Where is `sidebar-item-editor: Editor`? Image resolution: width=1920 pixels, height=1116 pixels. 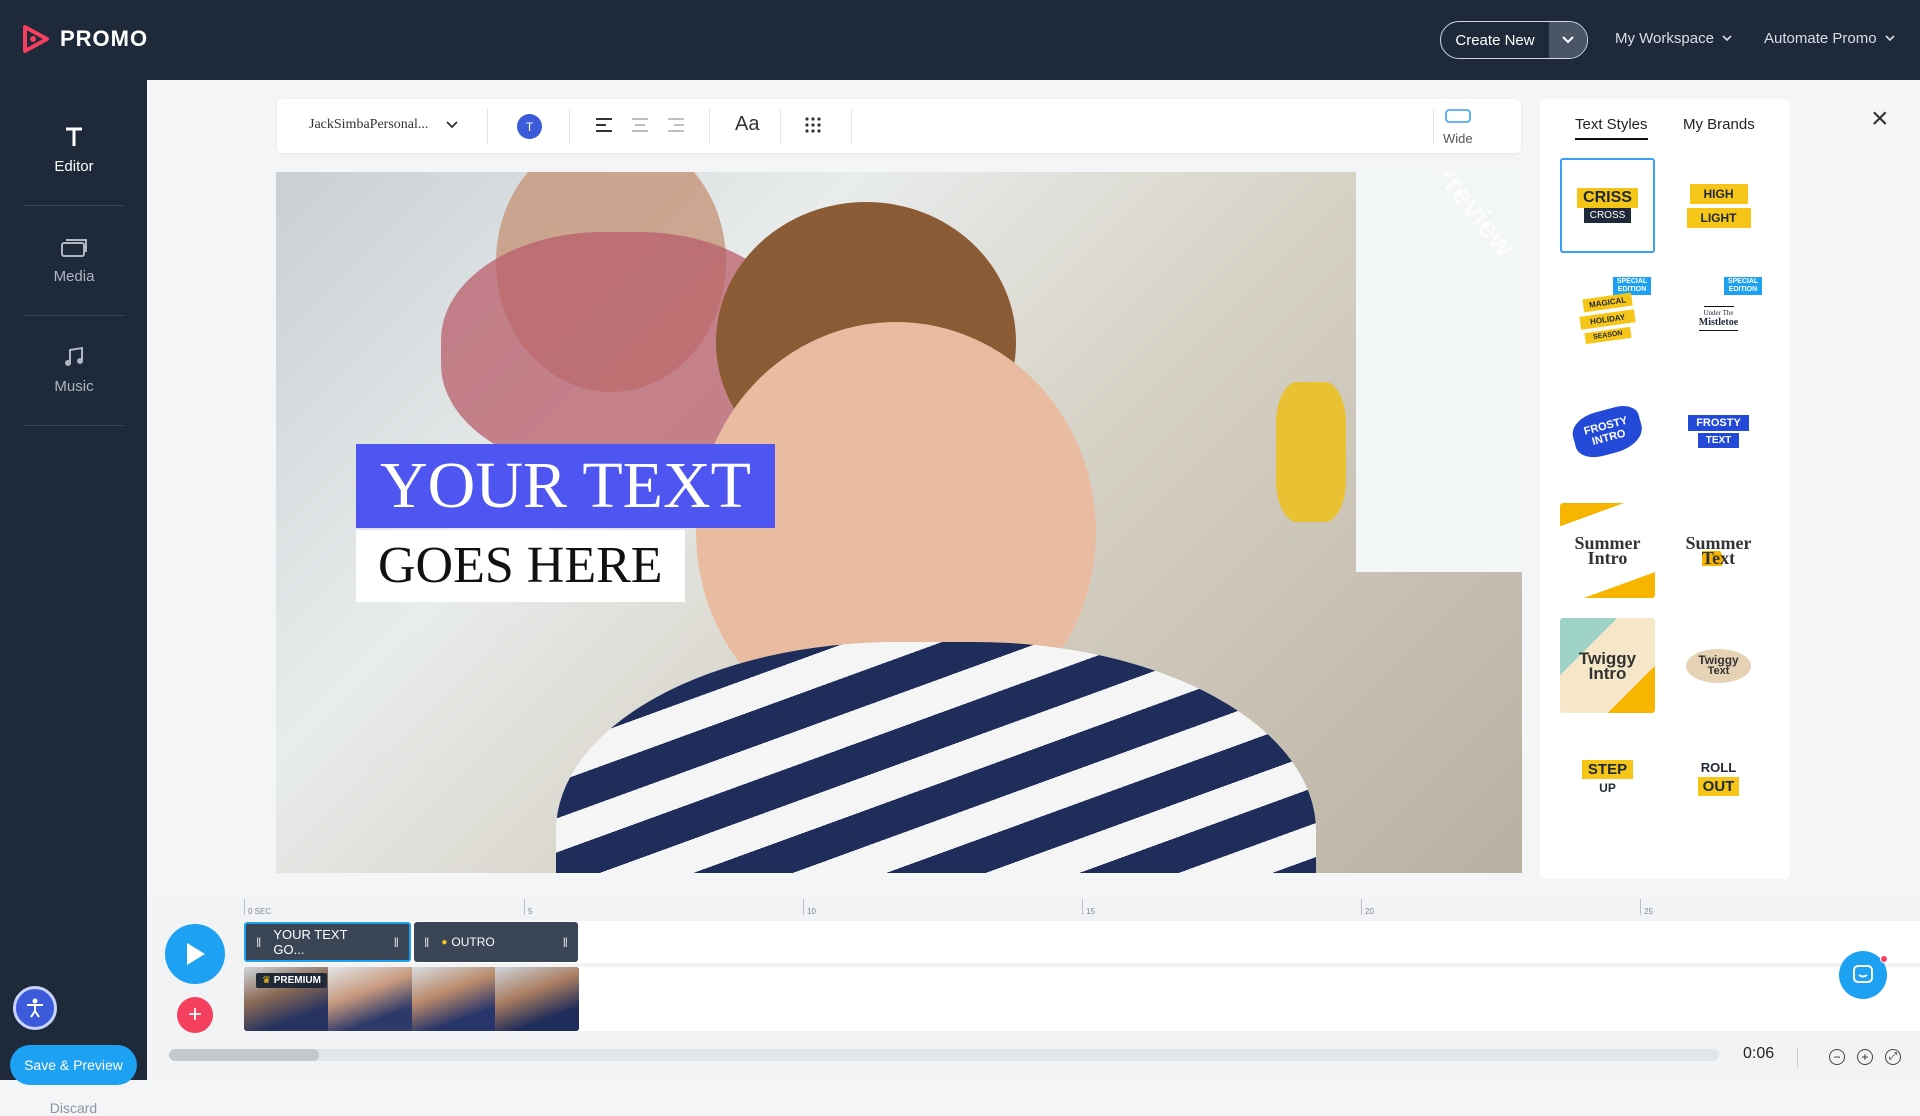
sidebar-item-editor: Editor is located at coordinates (74, 151).